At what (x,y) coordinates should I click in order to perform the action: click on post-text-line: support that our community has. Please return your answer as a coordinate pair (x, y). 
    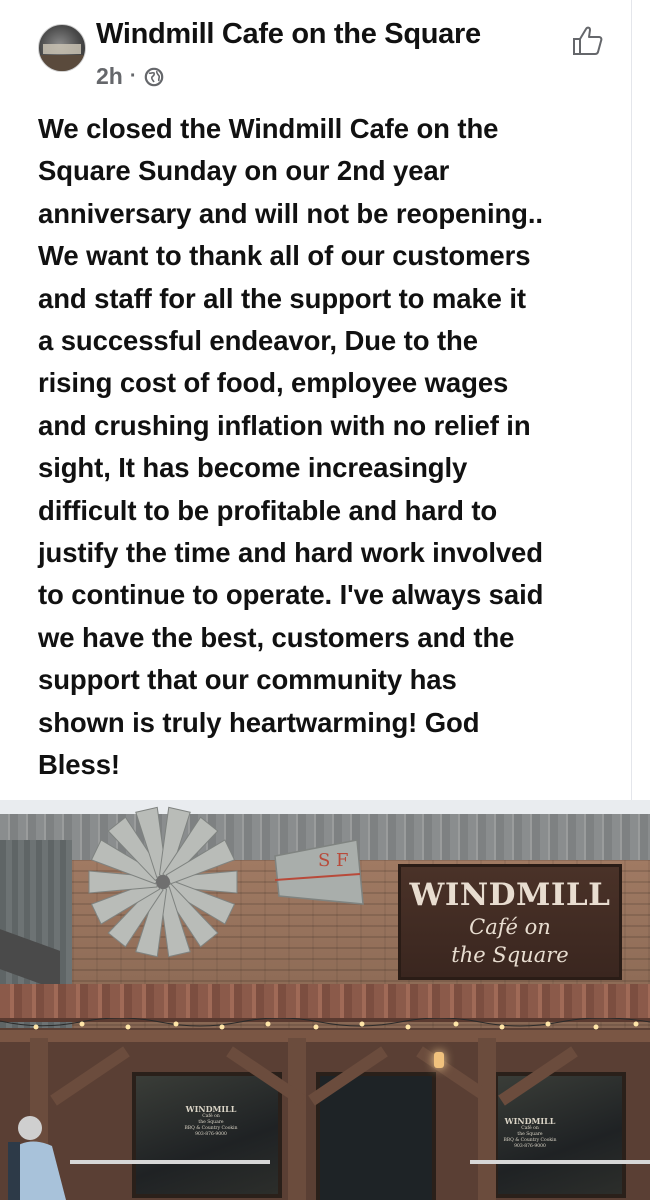
    Looking at the image, I should click on (247, 680).